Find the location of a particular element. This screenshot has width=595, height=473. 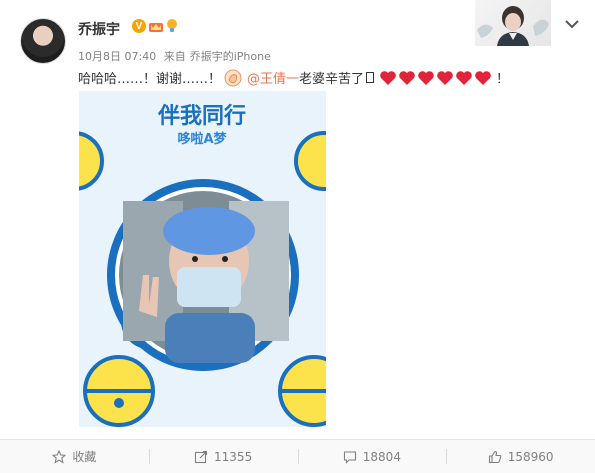

verified-v-icon: V is located at coordinates (139, 26).